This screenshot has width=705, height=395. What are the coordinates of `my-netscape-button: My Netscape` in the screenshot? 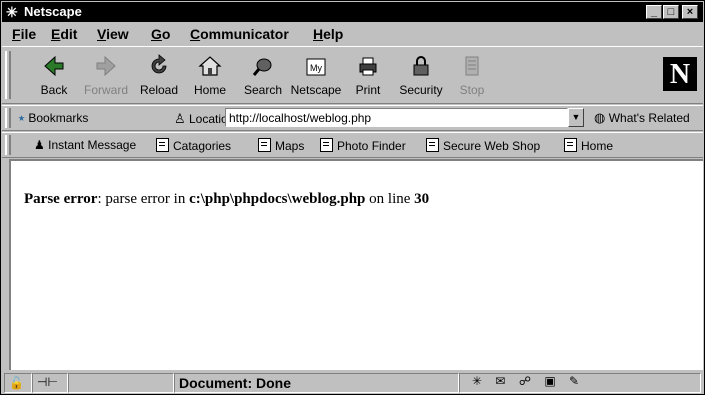 It's located at (316, 77).